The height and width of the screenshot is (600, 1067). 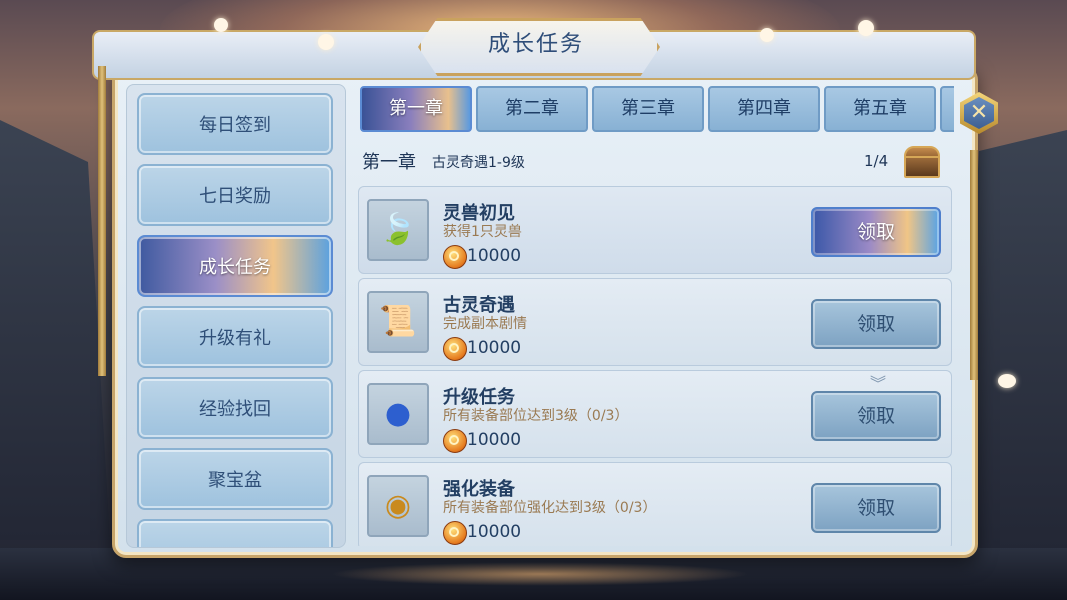 What do you see at coordinates (878, 383) in the screenshot?
I see `chevron-down-icon: ︾` at bounding box center [878, 383].